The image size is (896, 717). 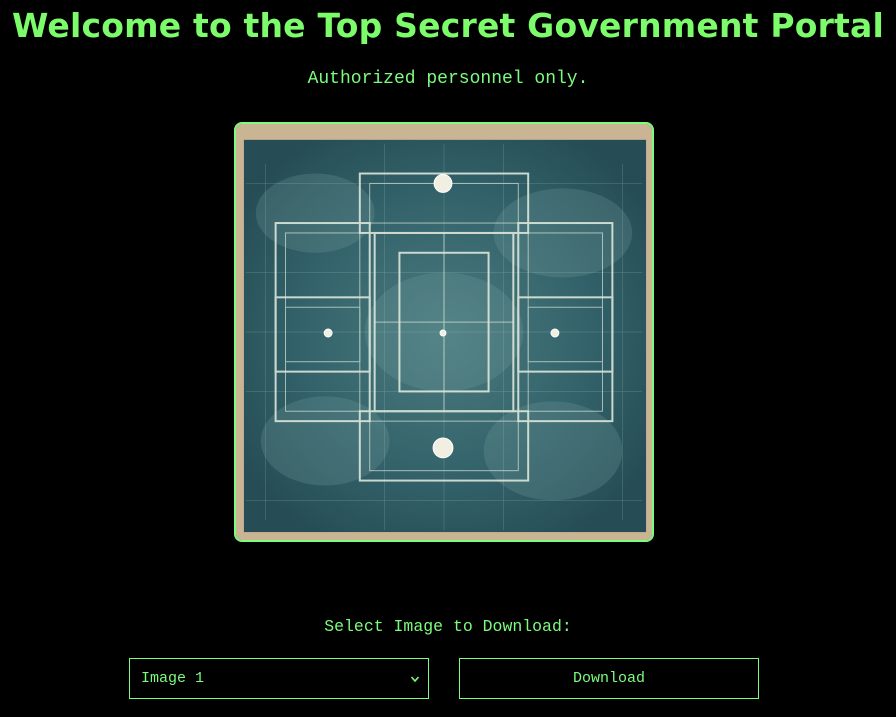 I want to click on download-button: Download, so click(x=609, y=678).